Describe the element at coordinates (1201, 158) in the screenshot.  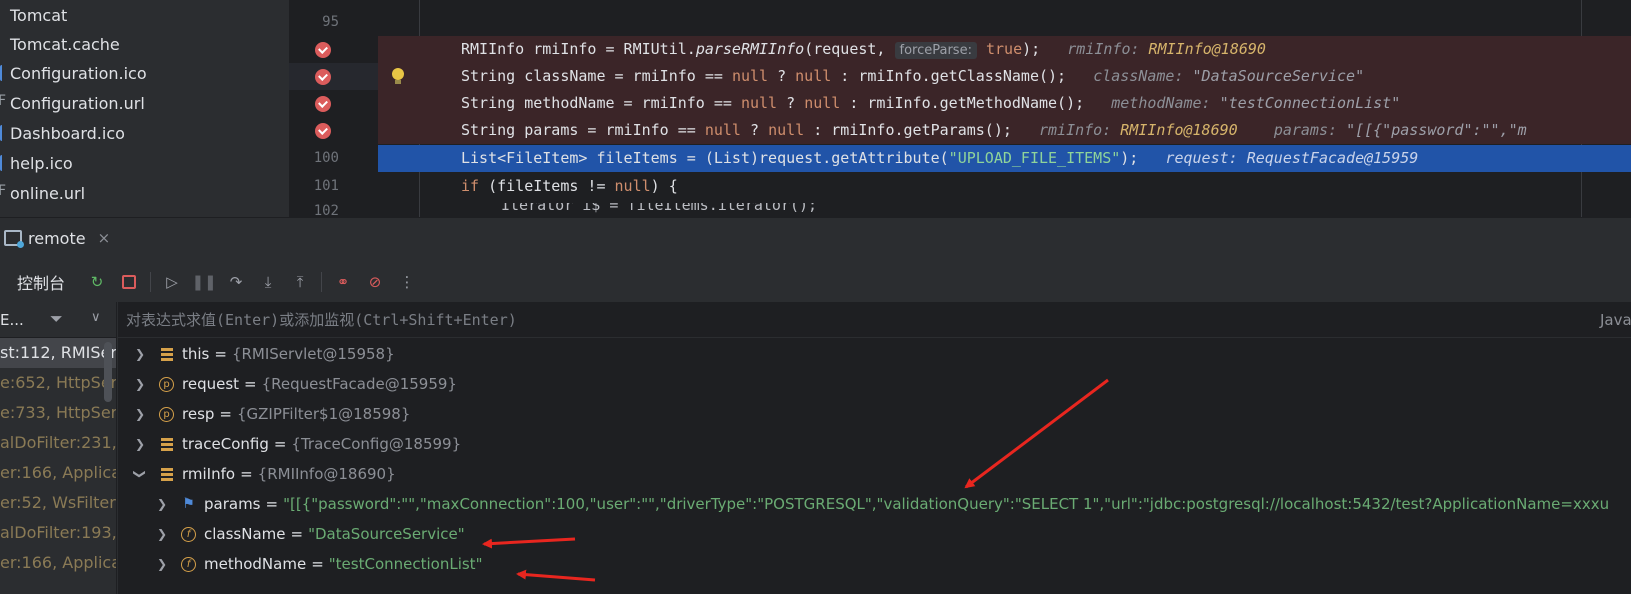
I see `inline-debug-name: request:` at that location.